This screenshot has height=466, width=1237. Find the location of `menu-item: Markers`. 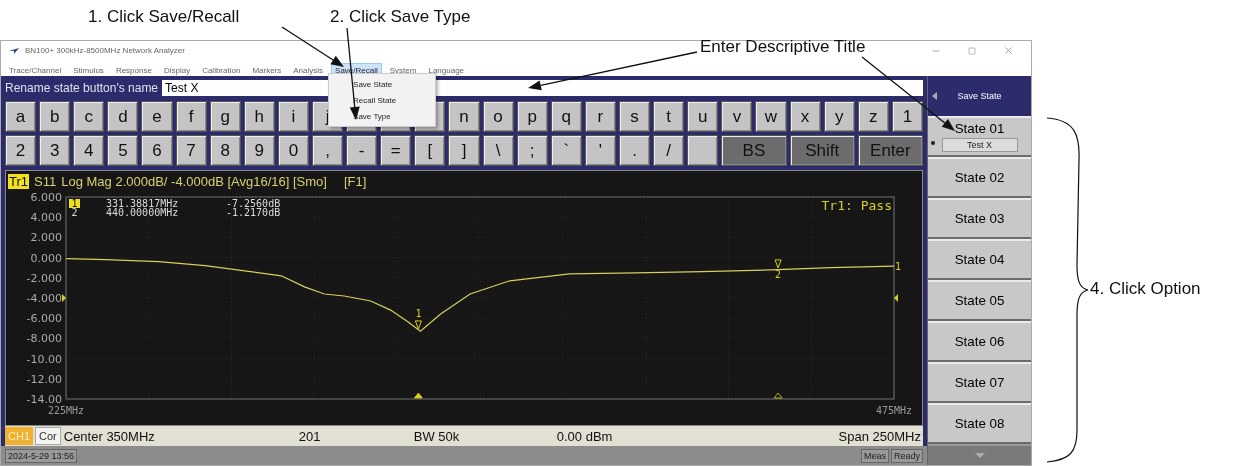

menu-item: Markers is located at coordinates (267, 70).